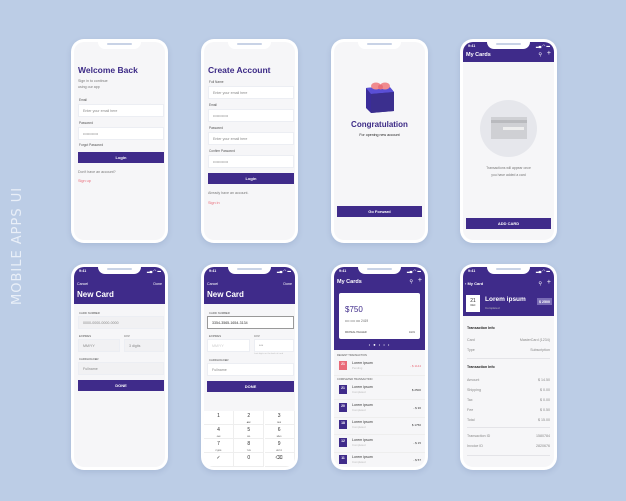 This screenshot has height=501, width=626. What do you see at coordinates (251, 92) in the screenshot?
I see `fullname-input: Enter your email here` at bounding box center [251, 92].